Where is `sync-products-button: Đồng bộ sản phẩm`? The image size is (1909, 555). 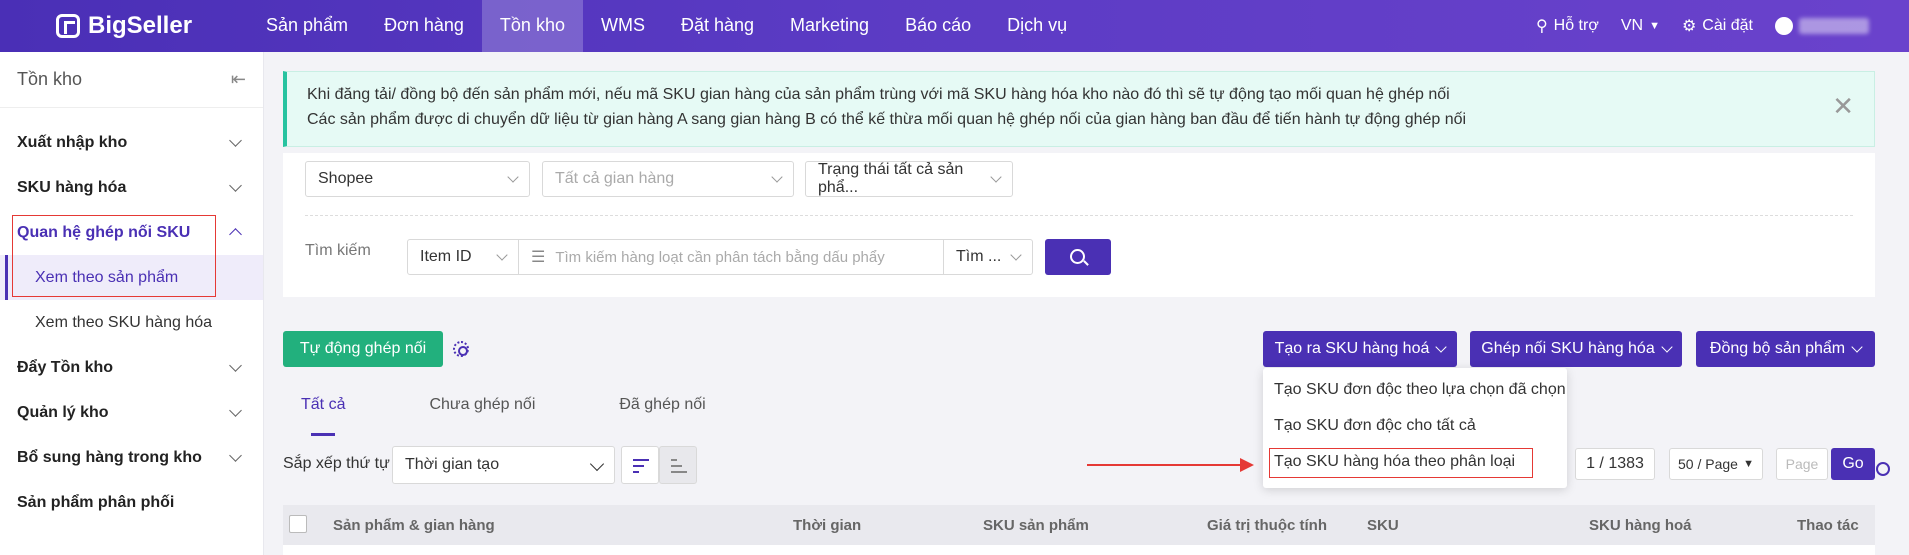
sync-products-button: Đồng bộ sản phẩm is located at coordinates (1785, 349).